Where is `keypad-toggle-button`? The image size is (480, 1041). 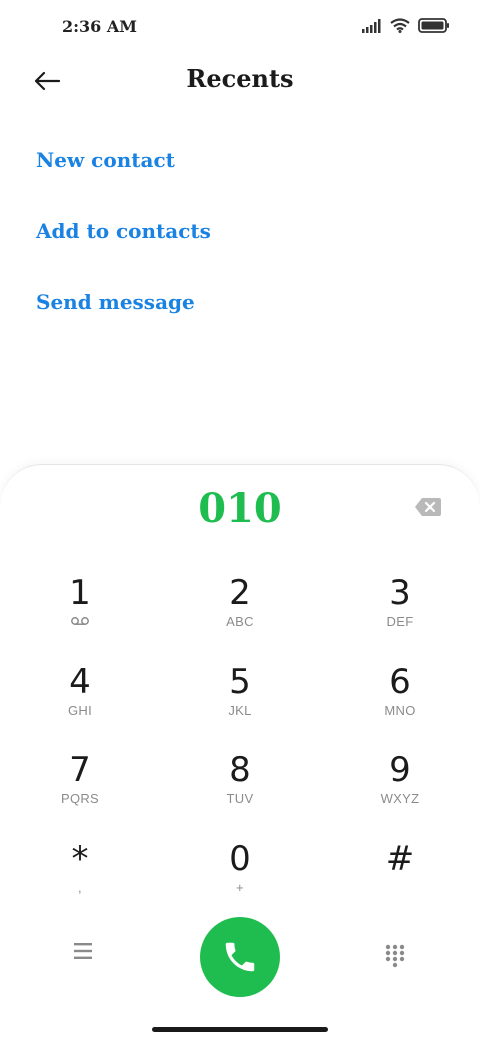 keypad-toggle-button is located at coordinates (395, 956).